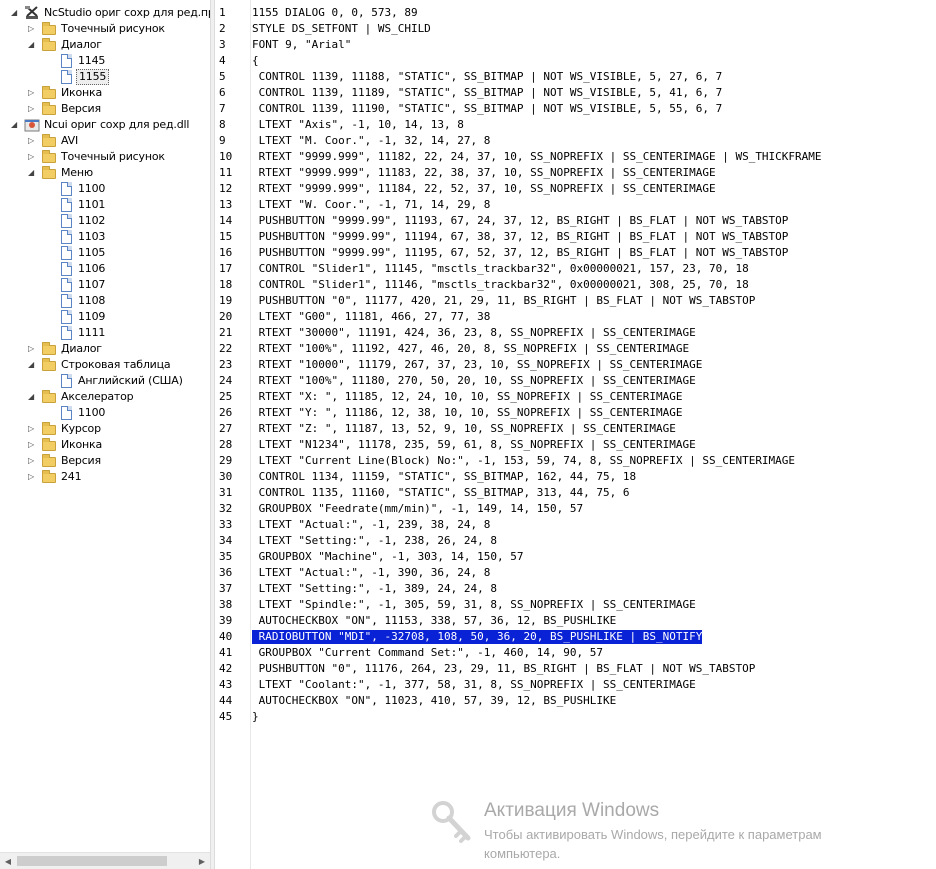 This screenshot has height=869, width=936. What do you see at coordinates (575, 717) in the screenshot?
I see `code-line: 45}` at bounding box center [575, 717].